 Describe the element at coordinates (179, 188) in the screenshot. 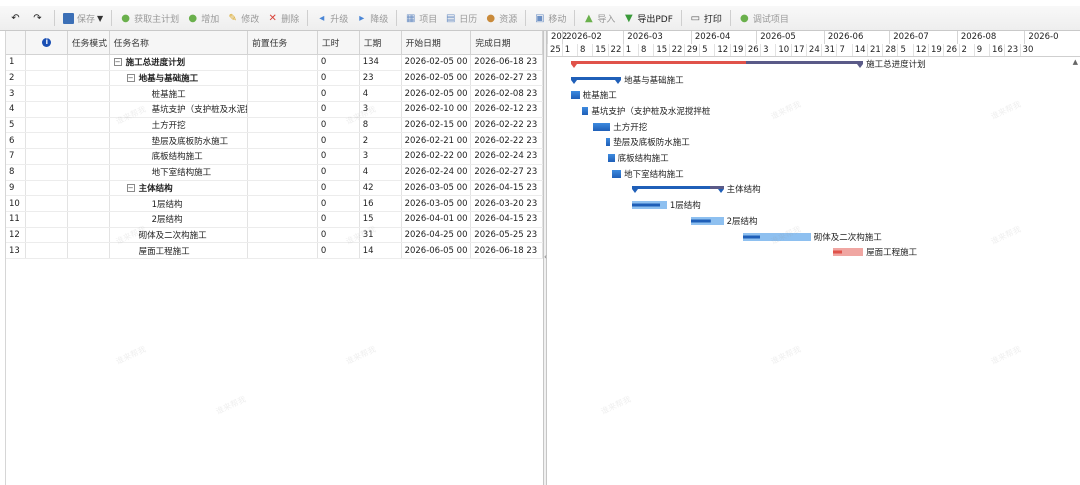

I see `row-task-name: − 主体结构` at that location.